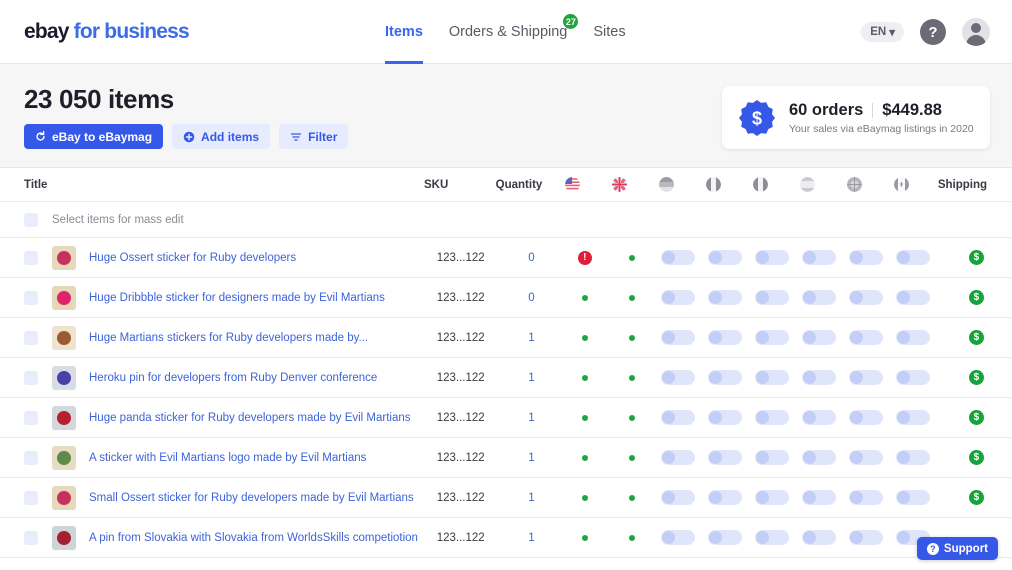 Image resolution: width=1012 pixels, height=570 pixels. What do you see at coordinates (221, 136) in the screenshot?
I see `add-items-button: Add items` at bounding box center [221, 136].